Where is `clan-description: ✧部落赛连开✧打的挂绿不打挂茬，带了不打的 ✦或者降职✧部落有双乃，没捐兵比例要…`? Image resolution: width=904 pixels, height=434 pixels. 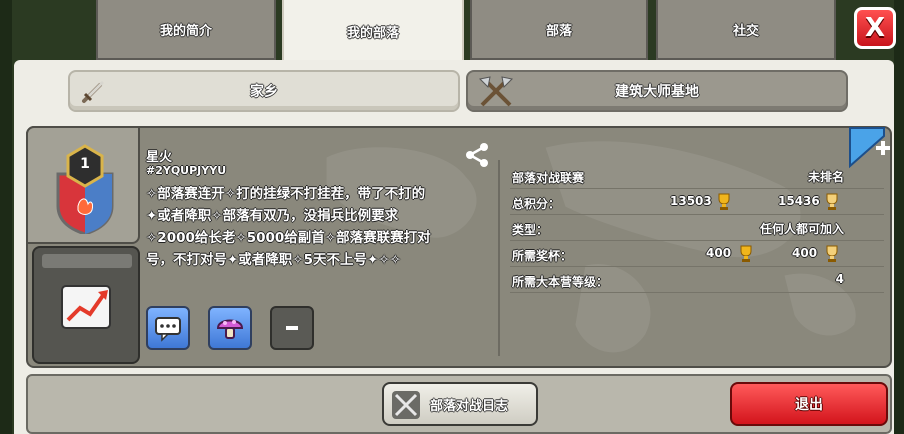
clan-description: ✧部落赛连开✧打的挂绿不打挂茬，带了不打的 ✦或者降职✧部落有双乃，没捐兵比例要… is located at coordinates (288, 227).